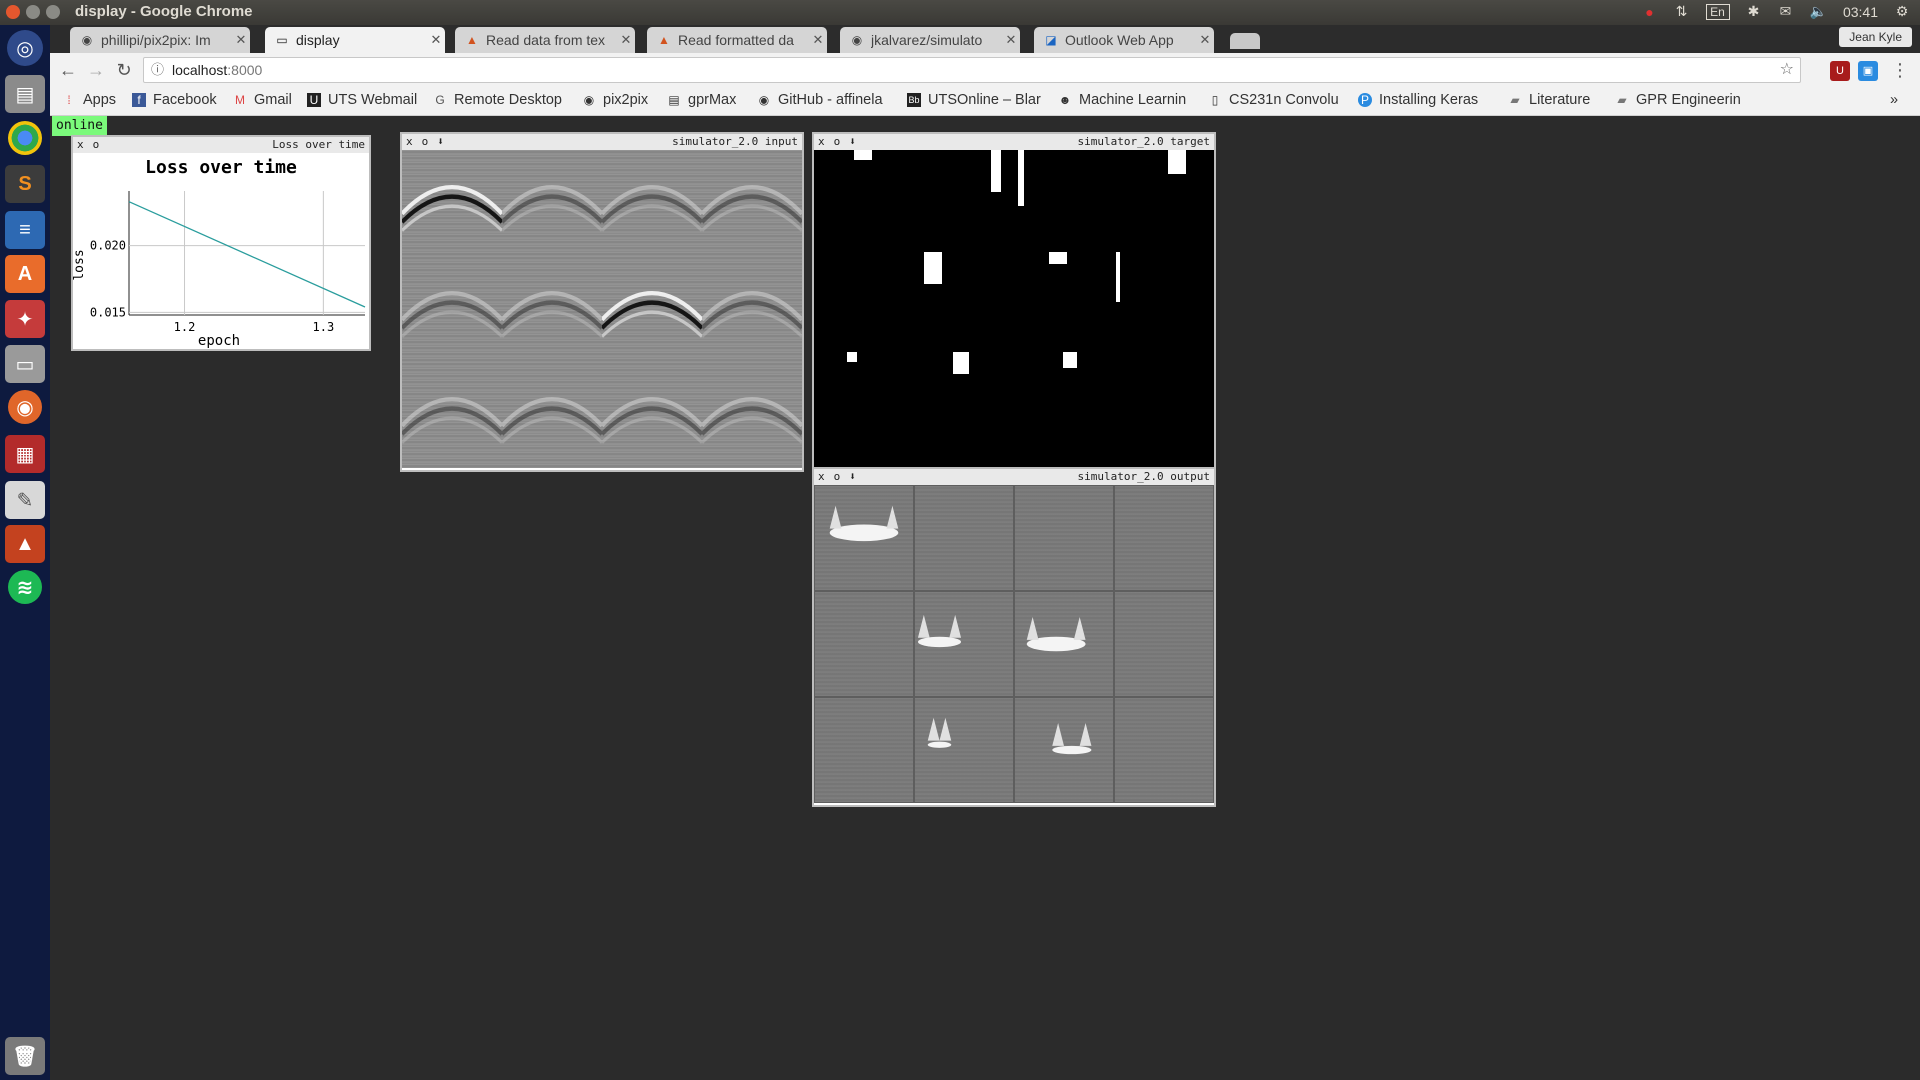  I want to click on dash-icon: ◎, so click(25, 48).